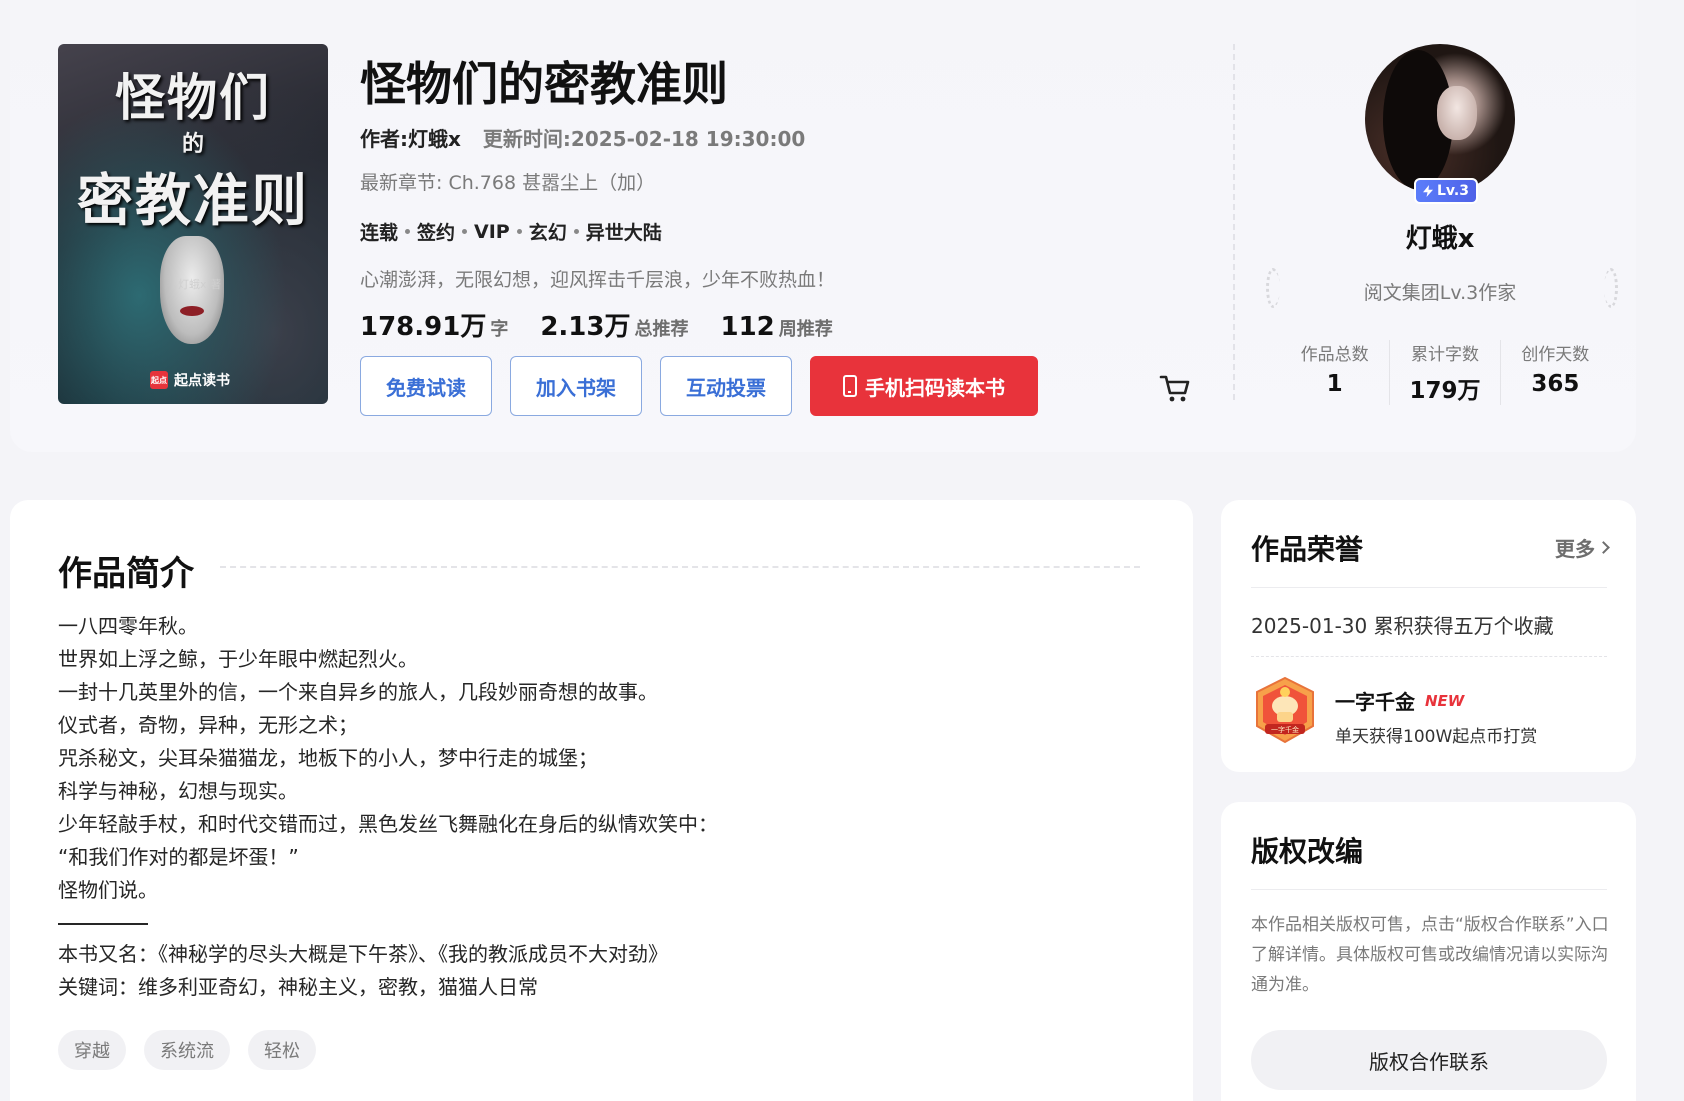  Describe the element at coordinates (103, 924) in the screenshot. I see `intro-separator` at that location.